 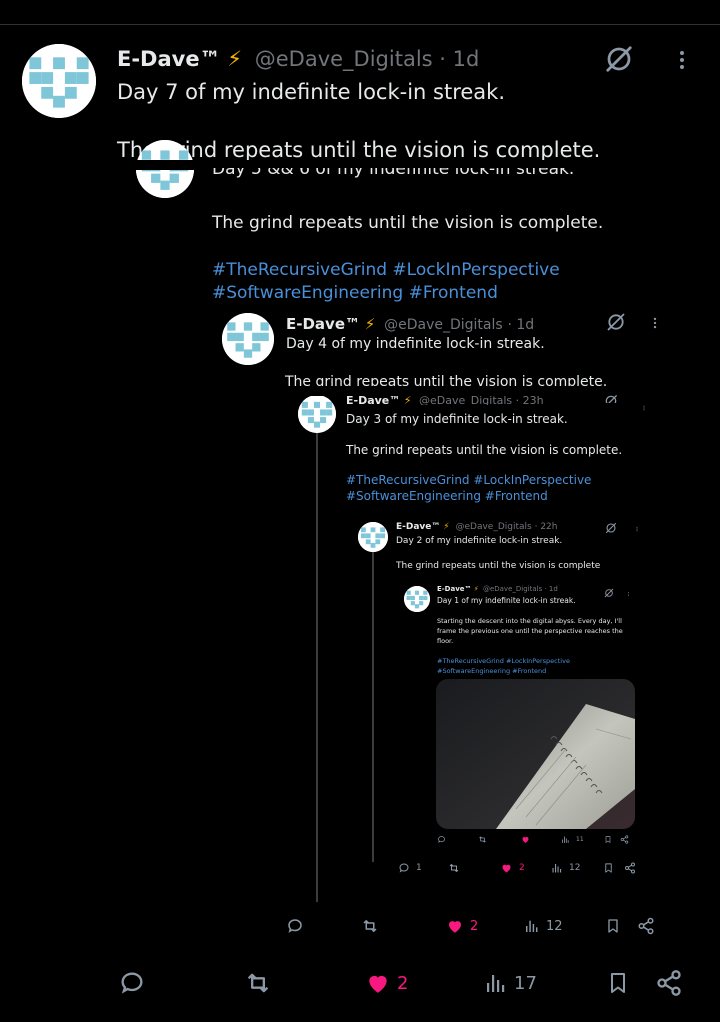 I want to click on quote2-text-line1: Day 4 of my indefinite lock-in streak., so click(x=415, y=344).